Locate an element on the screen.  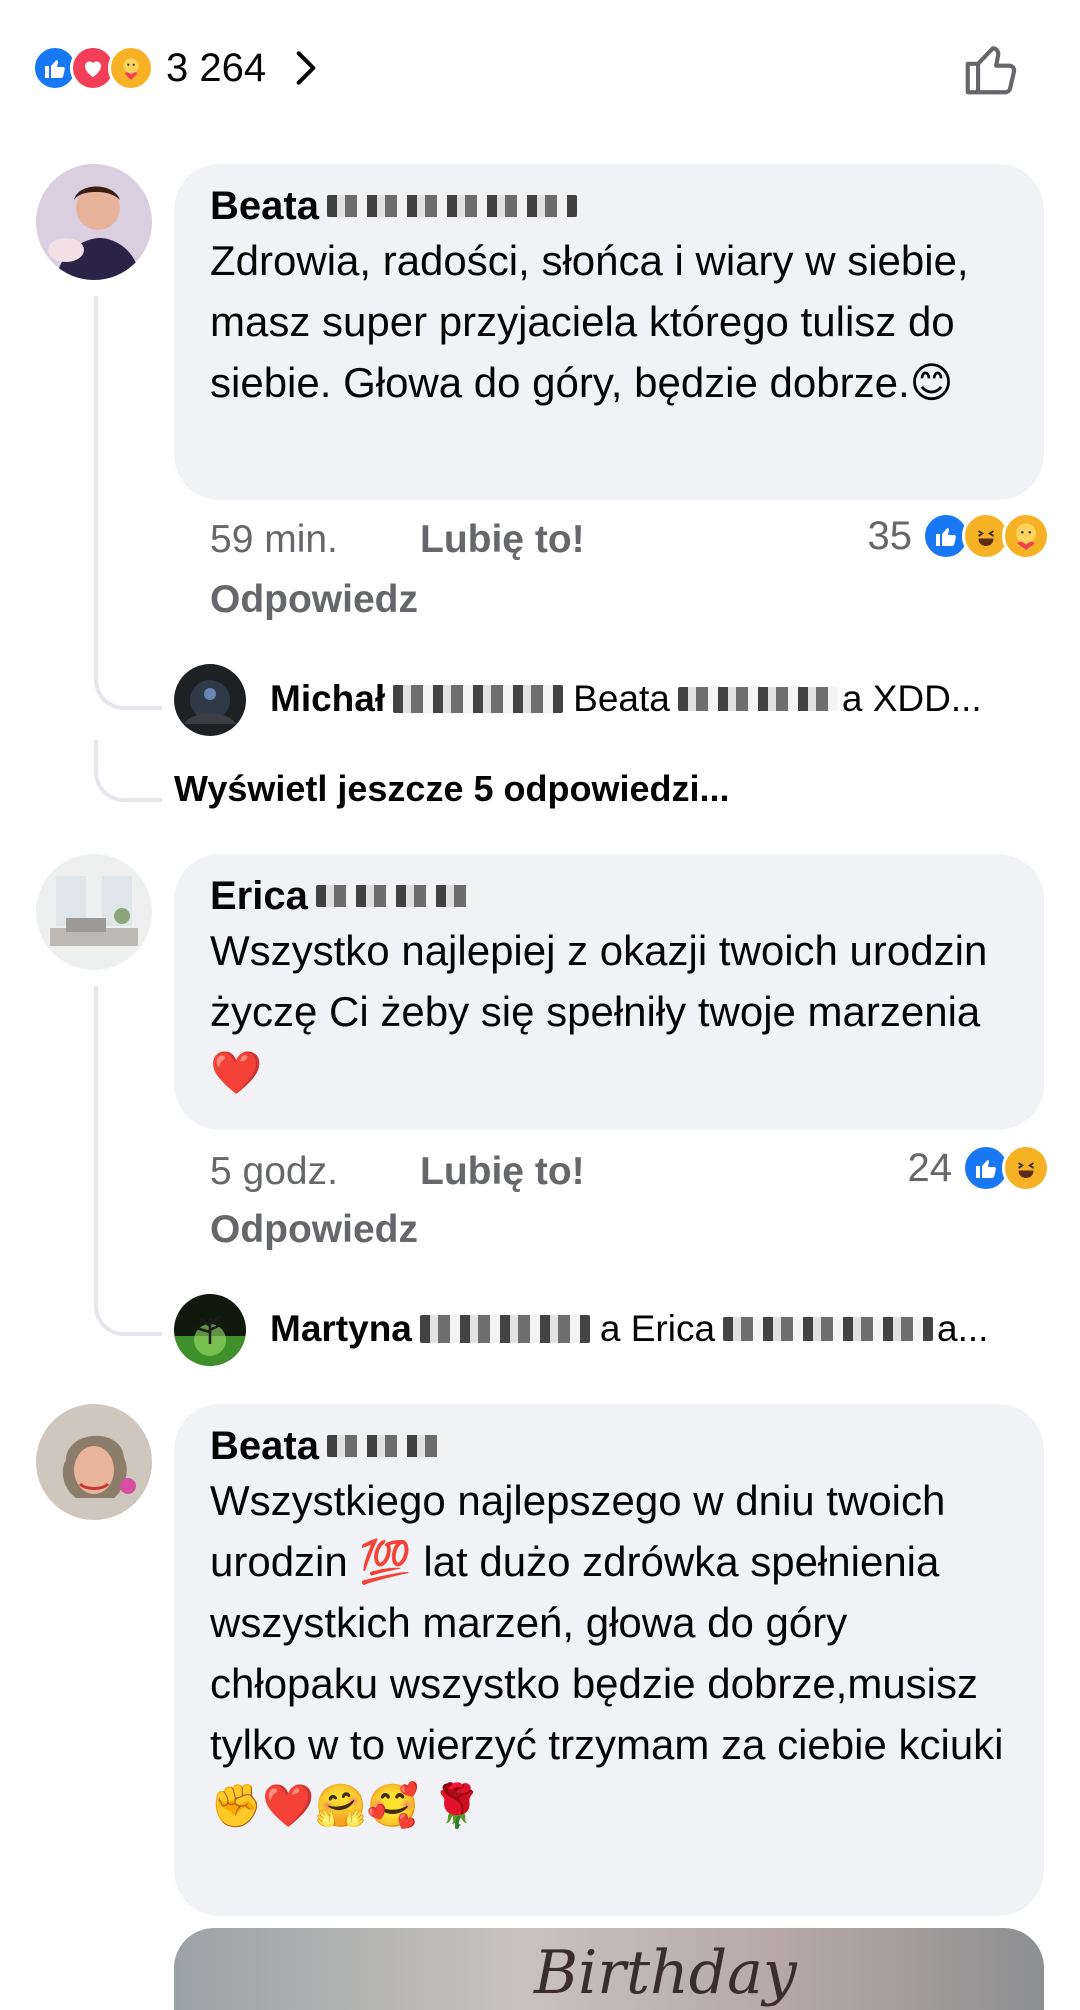
reactions-summary-bar: 3 264 is located at coordinates (540, 65).